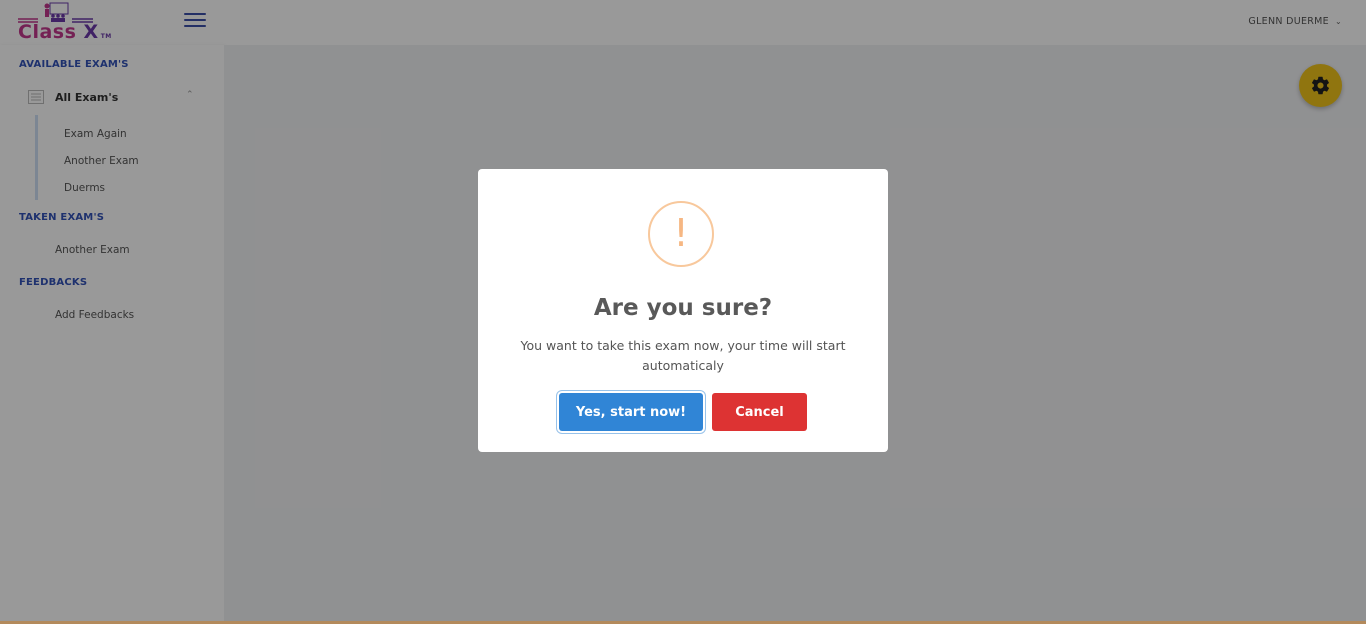 This screenshot has width=1366, height=624. I want to click on dialog-title: Are you sure?, so click(683, 308).